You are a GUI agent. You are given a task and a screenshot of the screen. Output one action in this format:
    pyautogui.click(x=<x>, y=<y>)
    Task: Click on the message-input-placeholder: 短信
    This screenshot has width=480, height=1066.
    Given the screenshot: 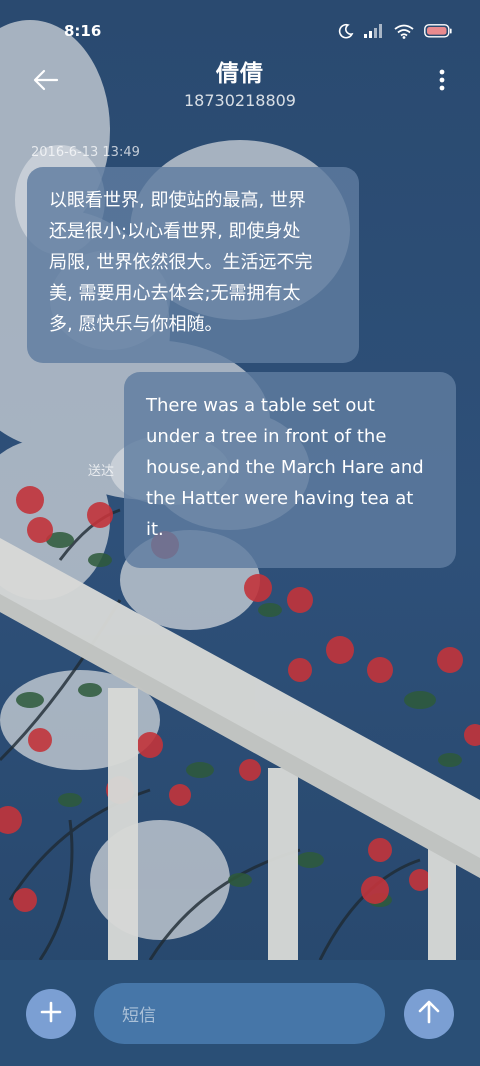 What is the action you would take?
    pyautogui.click(x=139, y=1016)
    